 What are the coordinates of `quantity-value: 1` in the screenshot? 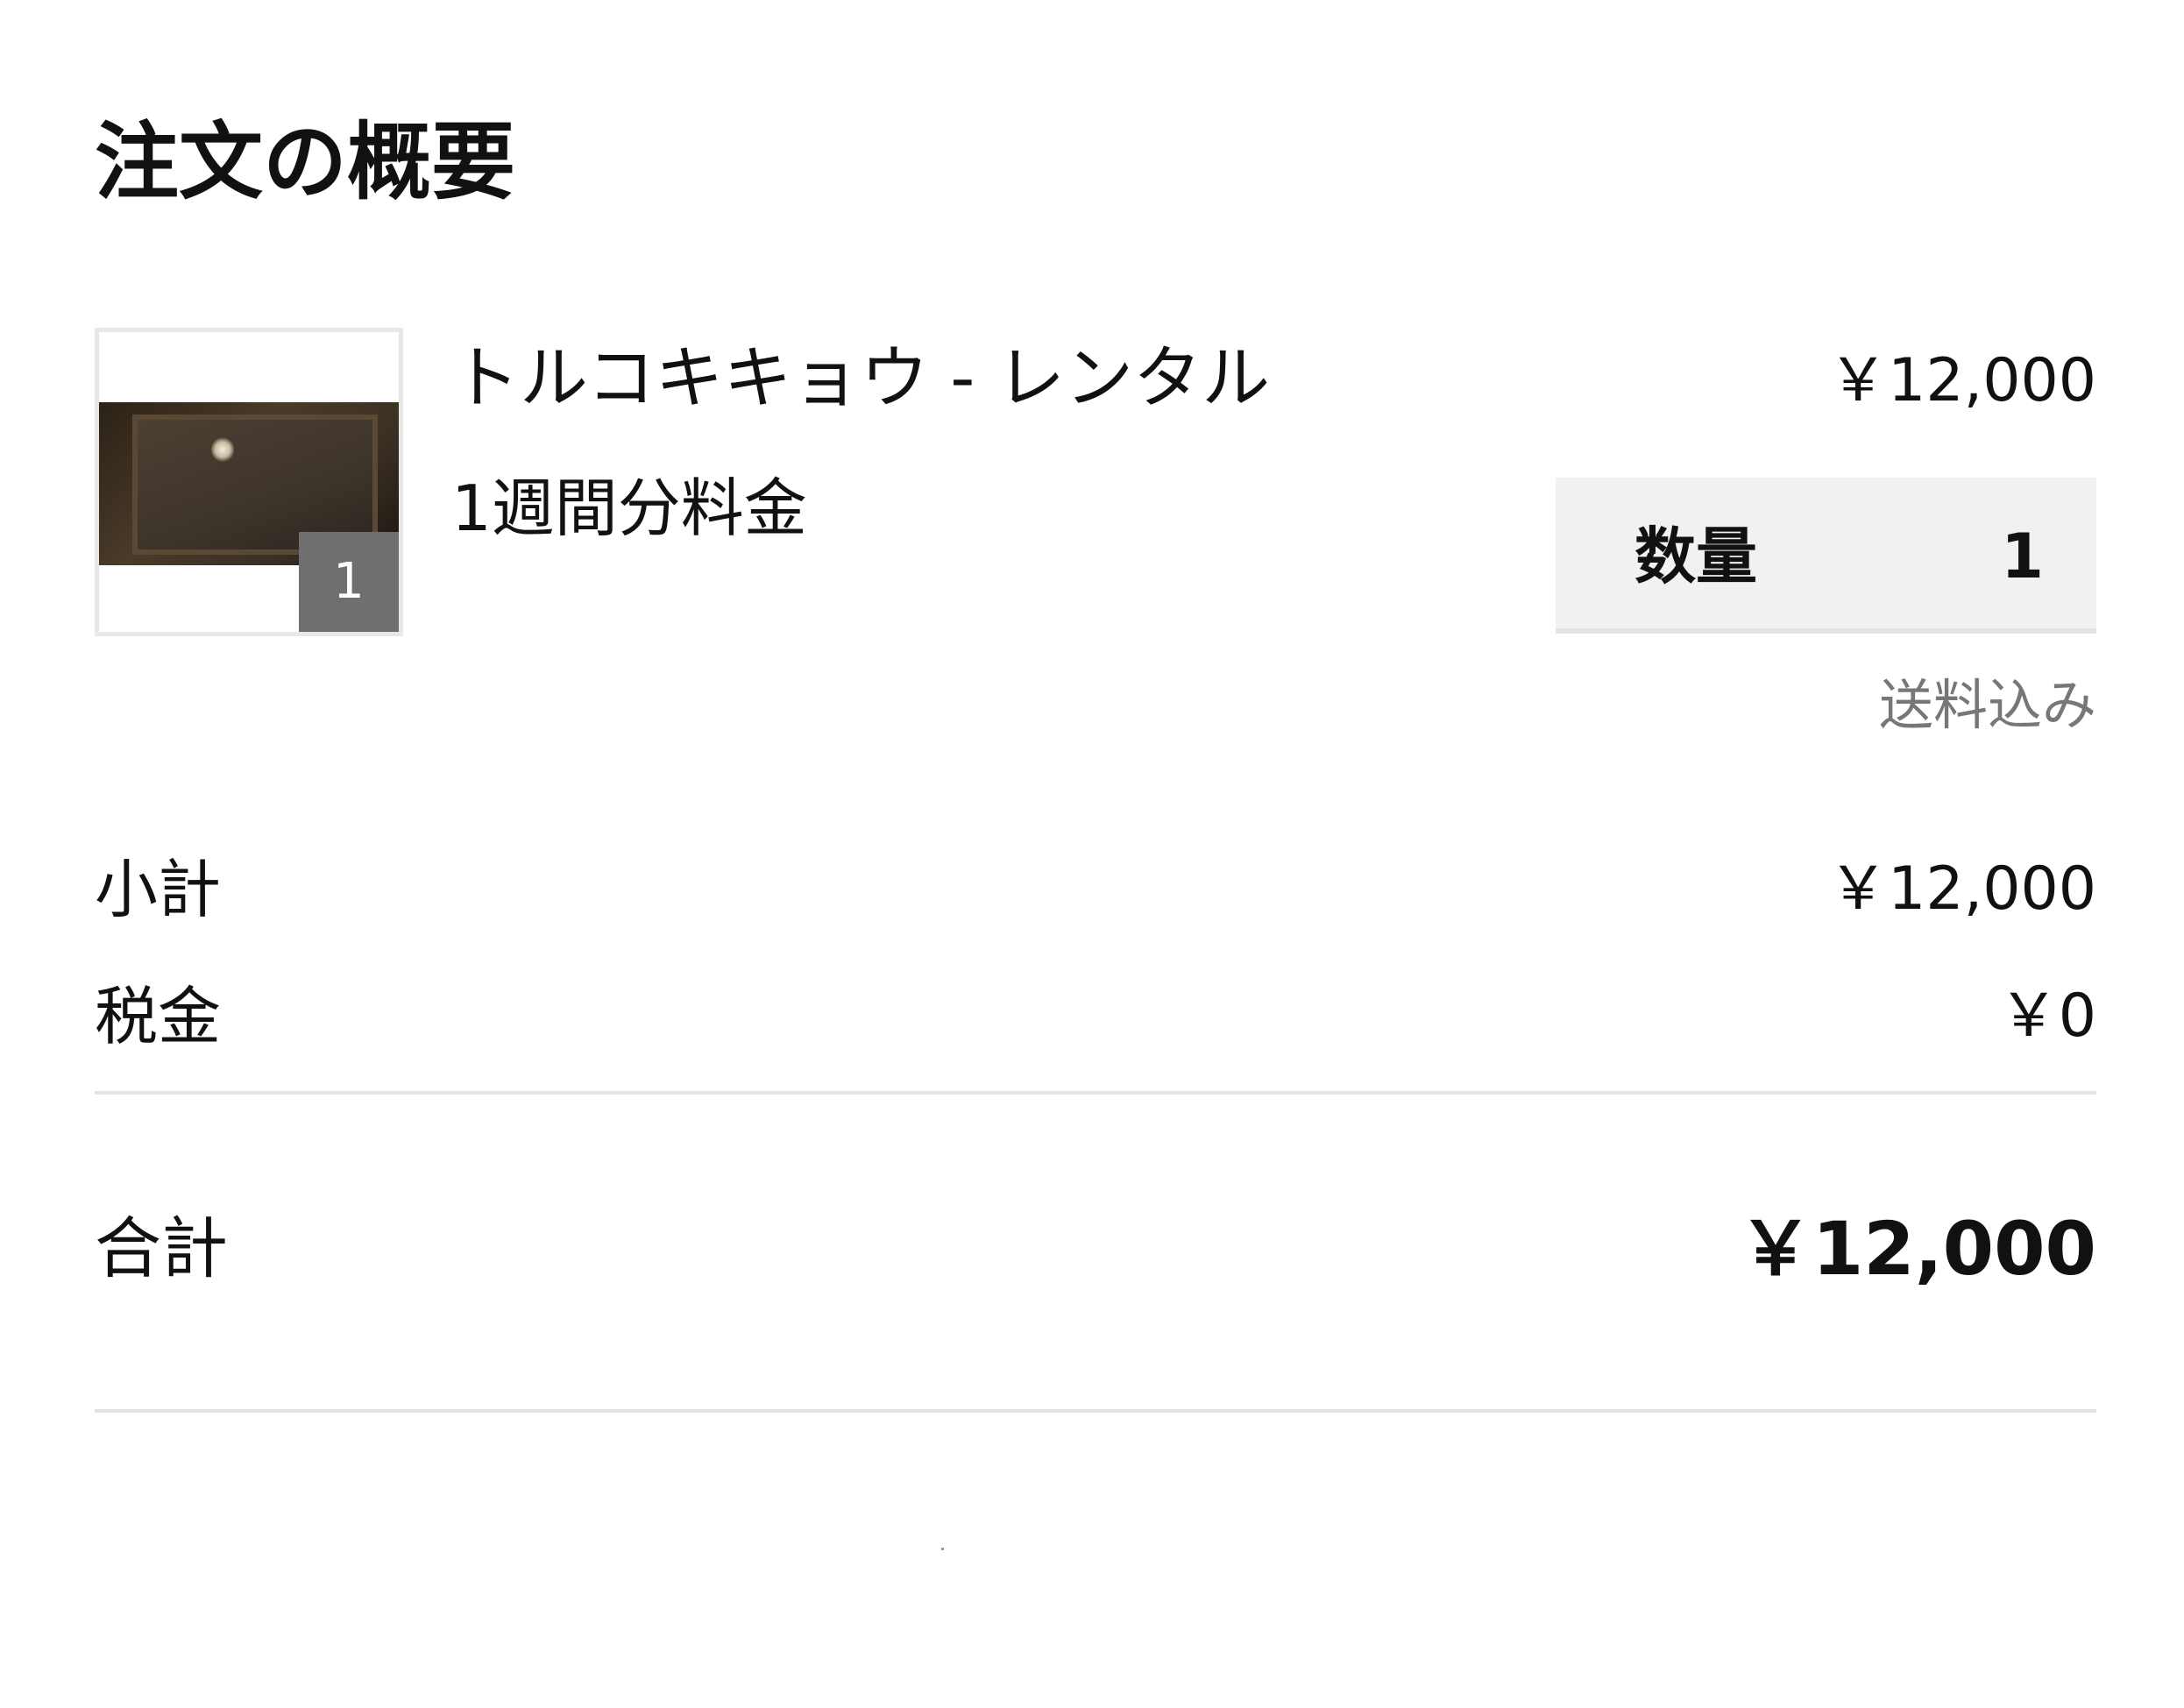 It's located at (2022, 556).